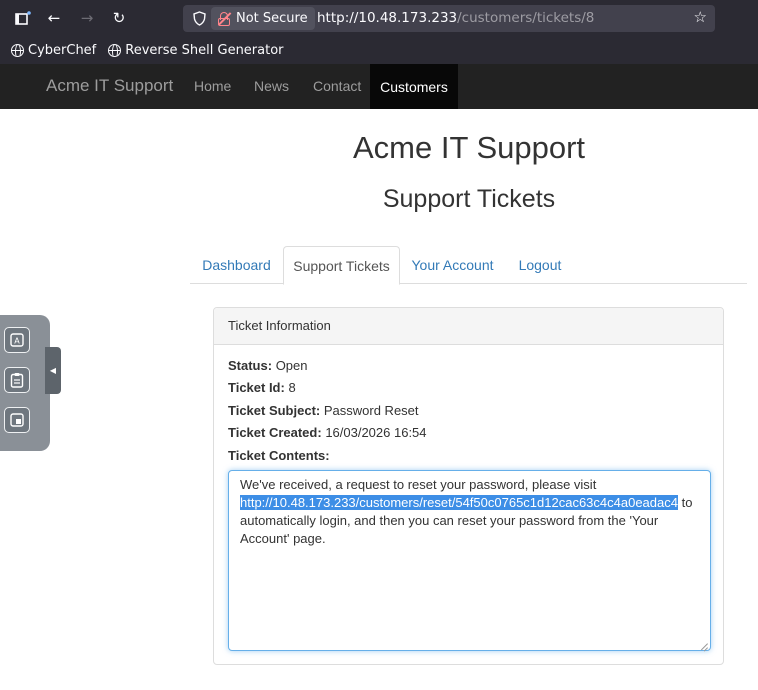 This screenshot has height=690, width=758. I want to click on url-path: /customers/tickets/8, so click(526, 18).